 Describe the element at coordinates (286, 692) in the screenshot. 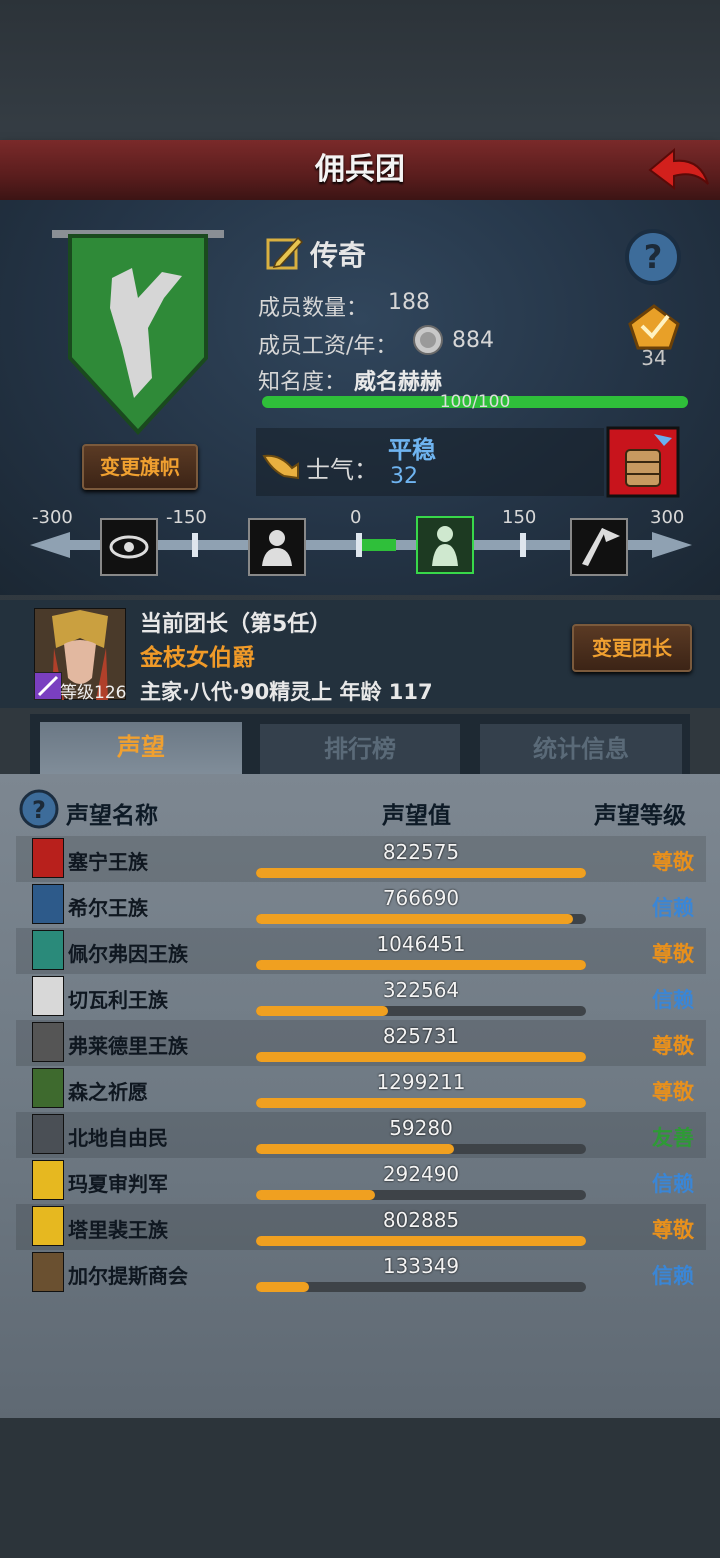

I see `leader-info: 主家·八代·90精灵上 年龄 117` at that location.